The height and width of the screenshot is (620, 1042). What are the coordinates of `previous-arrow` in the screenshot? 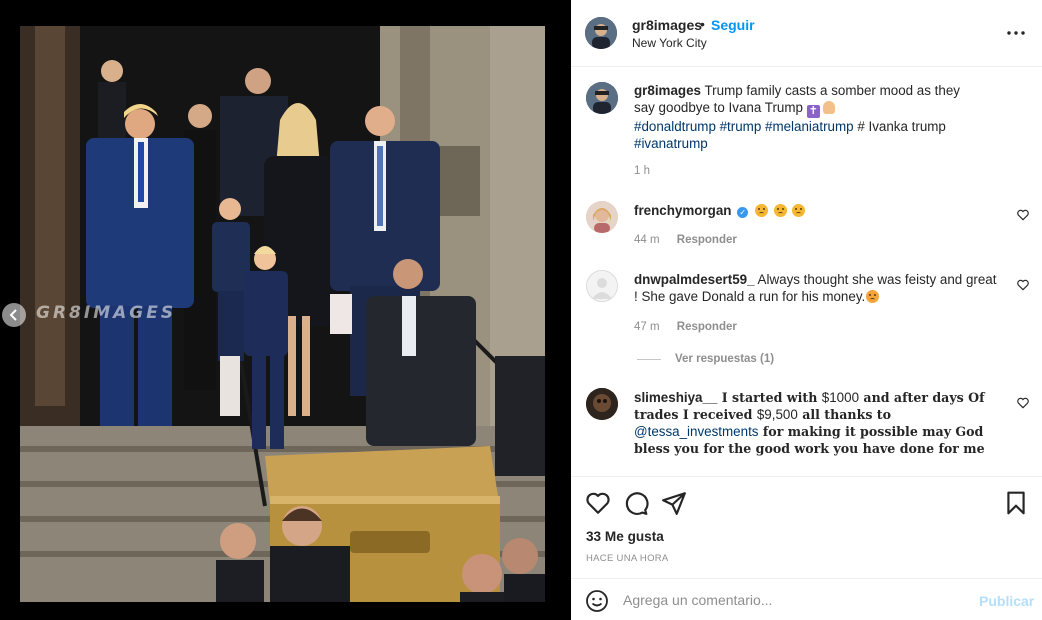 It's located at (14, 315).